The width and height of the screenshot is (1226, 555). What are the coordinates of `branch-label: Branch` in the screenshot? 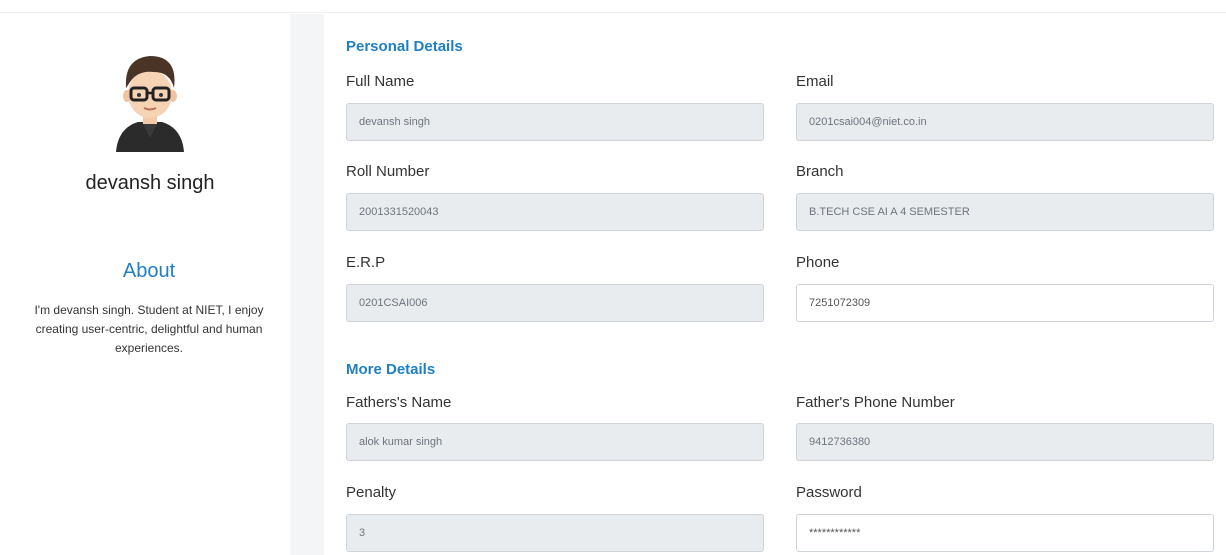 It's located at (820, 171).